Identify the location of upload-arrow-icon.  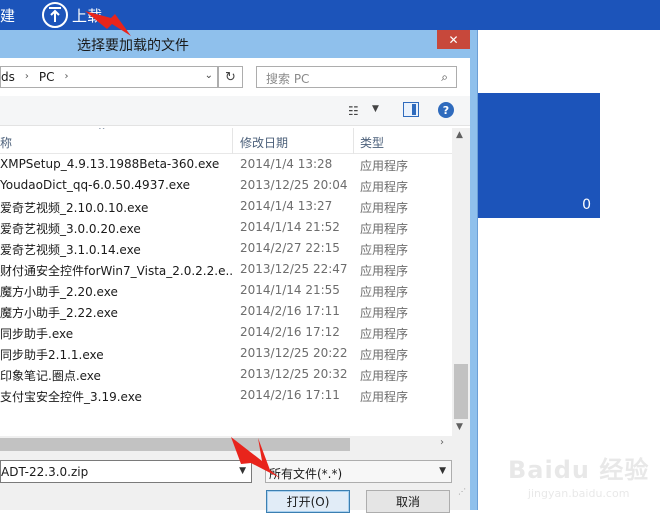
(55, 15).